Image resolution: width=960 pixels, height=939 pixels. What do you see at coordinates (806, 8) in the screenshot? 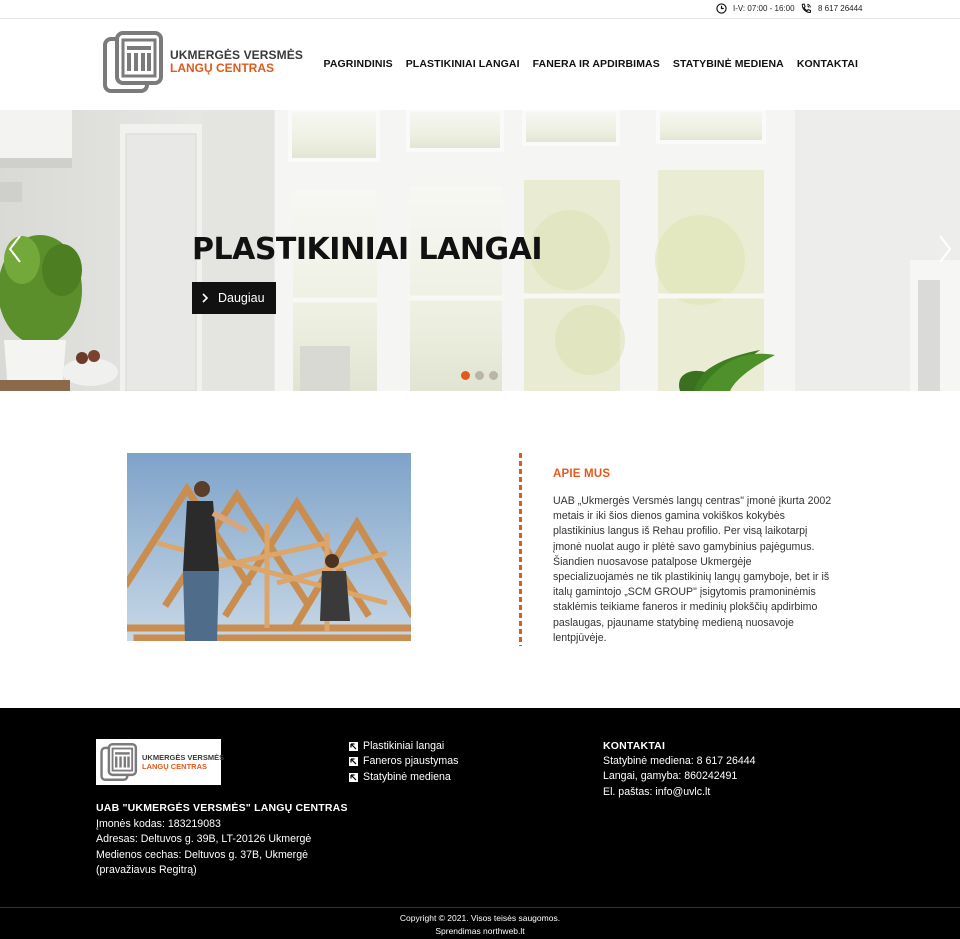
I see `phone-icon` at bounding box center [806, 8].